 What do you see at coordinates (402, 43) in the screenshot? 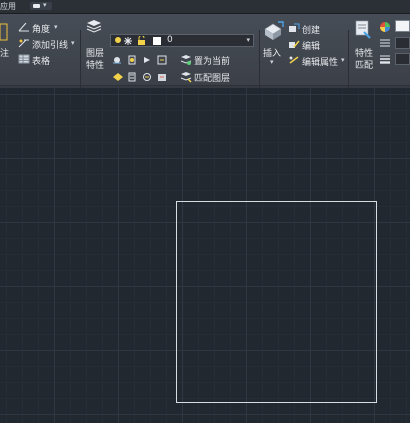
I see `linetype-dropdown` at bounding box center [402, 43].